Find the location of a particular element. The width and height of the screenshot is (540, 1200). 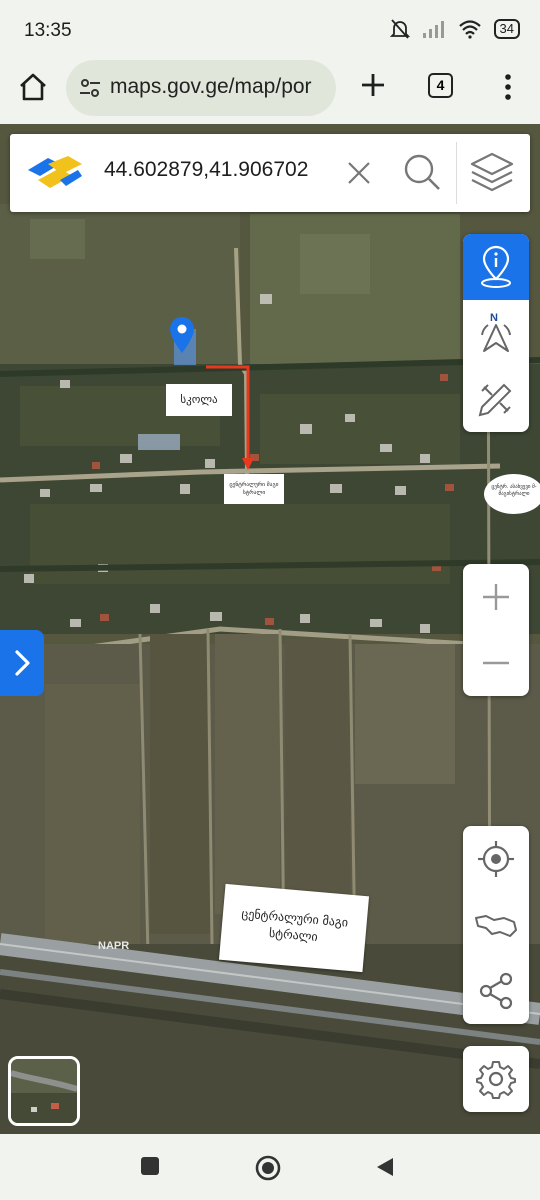

recent-apps-icon is located at coordinates (150, 1166).